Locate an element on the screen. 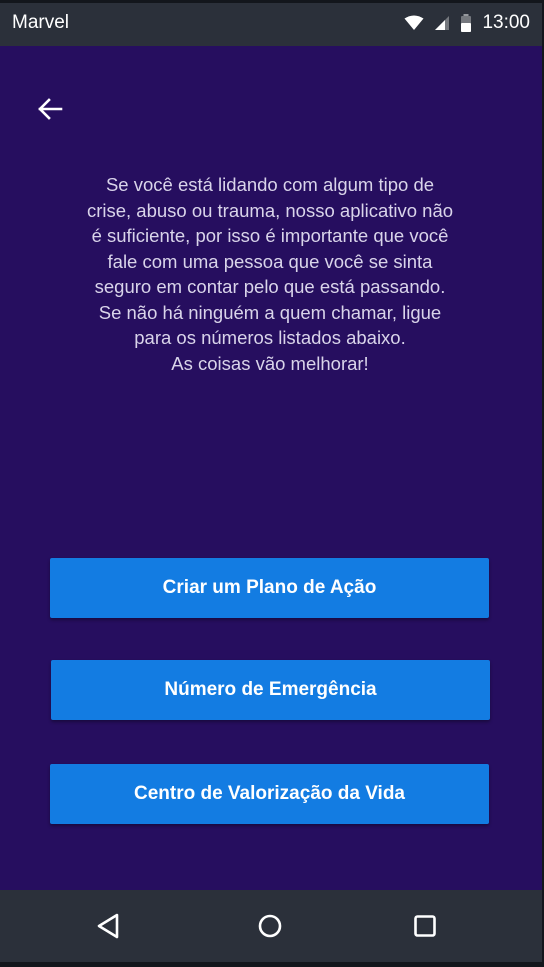  nav-recents-button is located at coordinates (425, 928).